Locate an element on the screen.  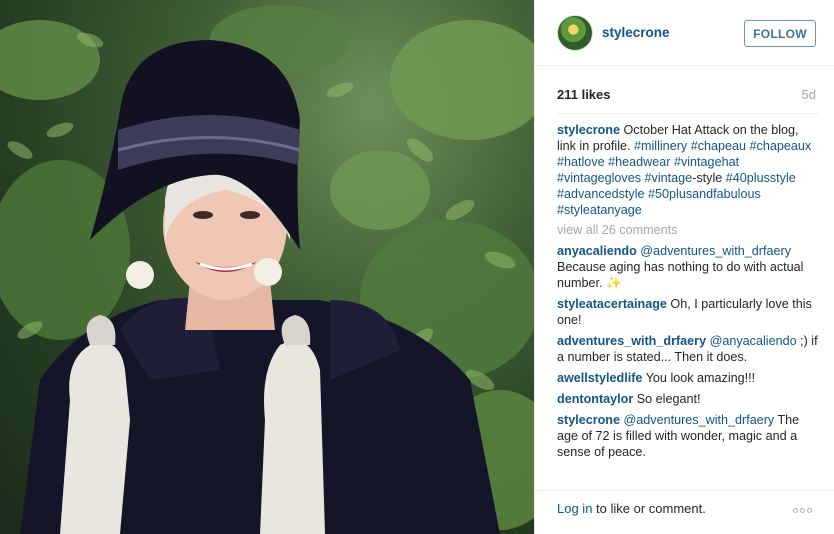
hashtag: #hatlove is located at coordinates (581, 162).